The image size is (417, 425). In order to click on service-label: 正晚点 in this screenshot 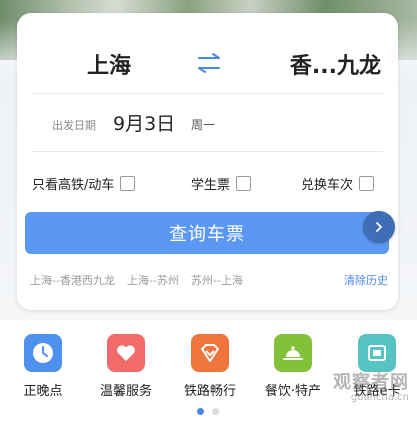, I will do `click(43, 391)`.